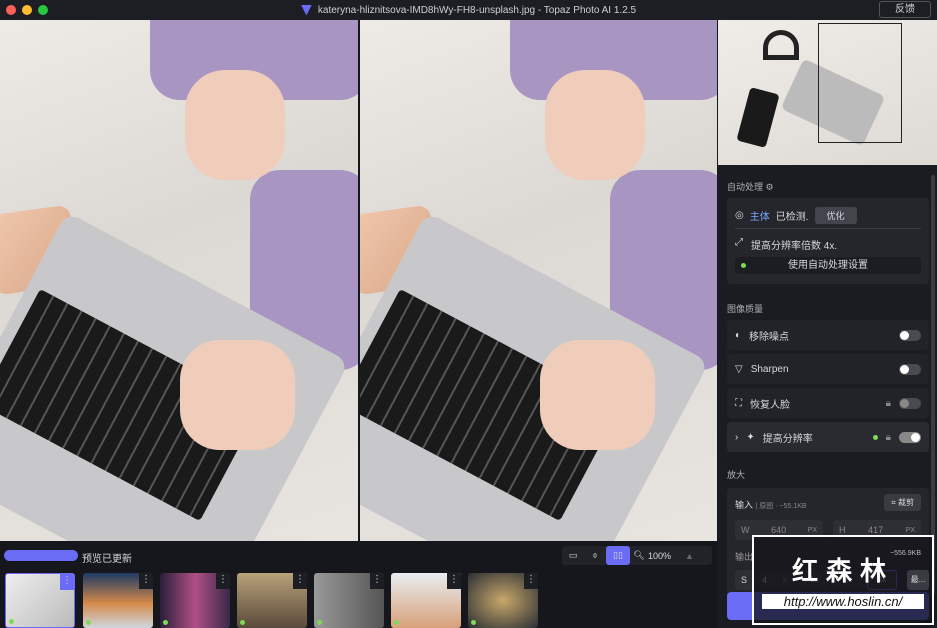 The width and height of the screenshot is (937, 628). I want to click on crop-button: ⌗ 裁剪, so click(902, 502).